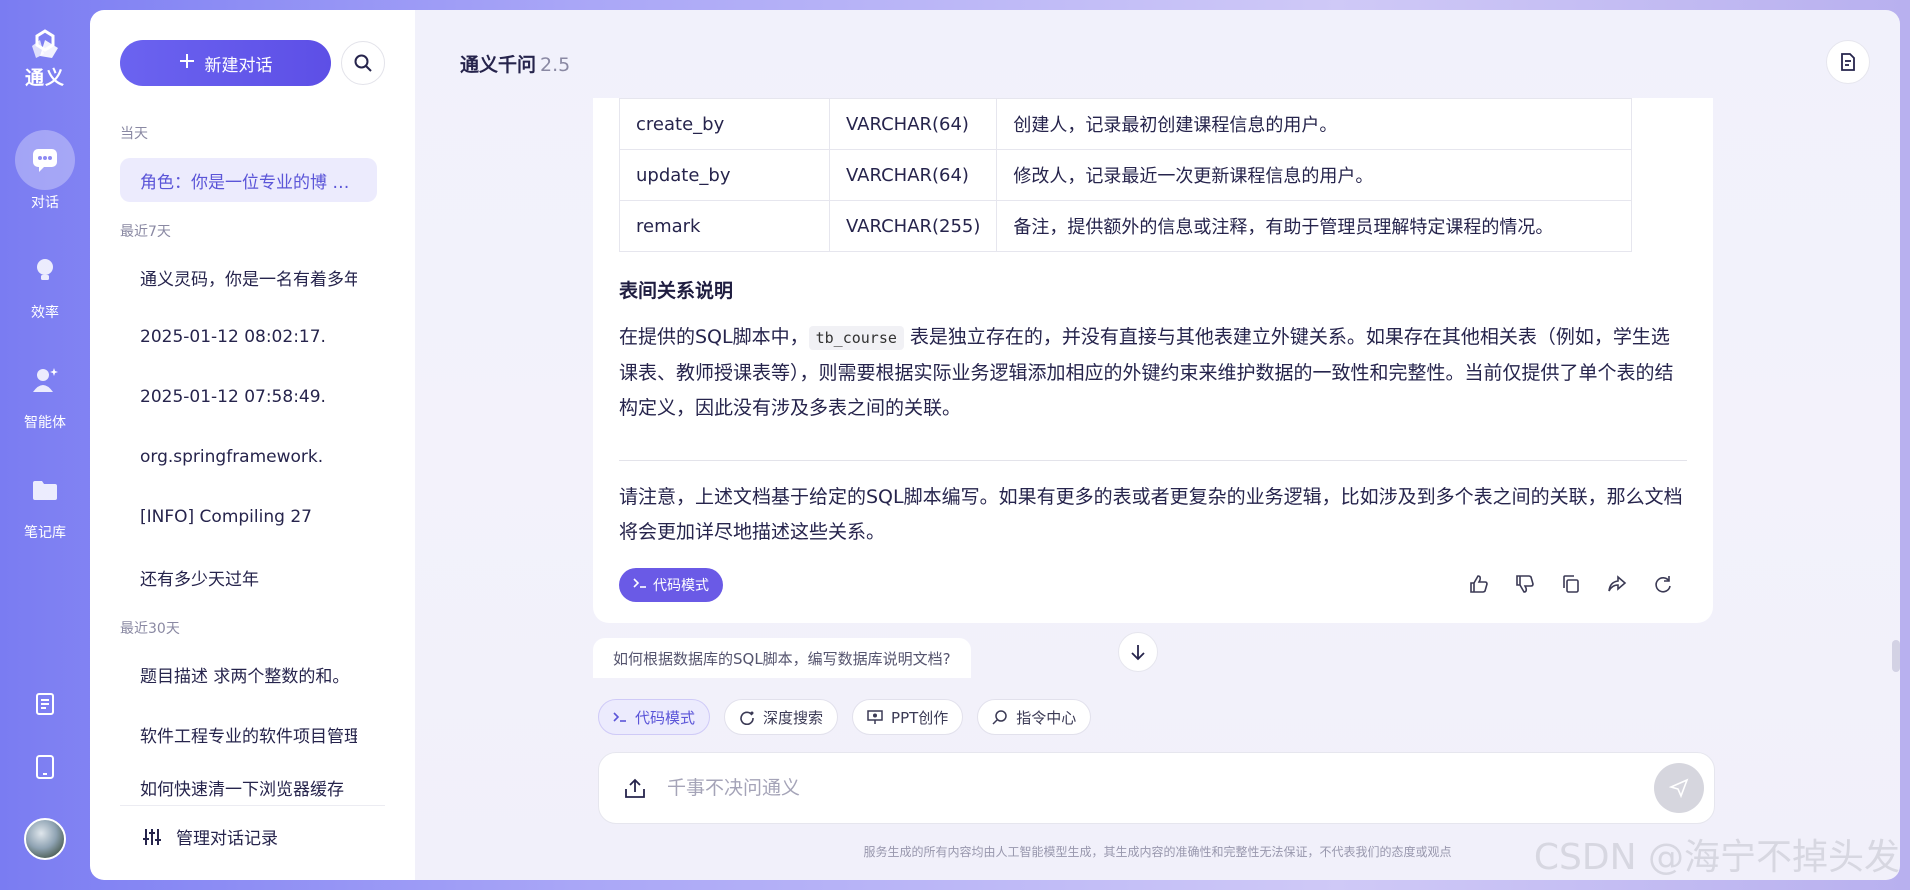 This screenshot has width=1910, height=890. What do you see at coordinates (45, 160) in the screenshot?
I see `chat-icon` at bounding box center [45, 160].